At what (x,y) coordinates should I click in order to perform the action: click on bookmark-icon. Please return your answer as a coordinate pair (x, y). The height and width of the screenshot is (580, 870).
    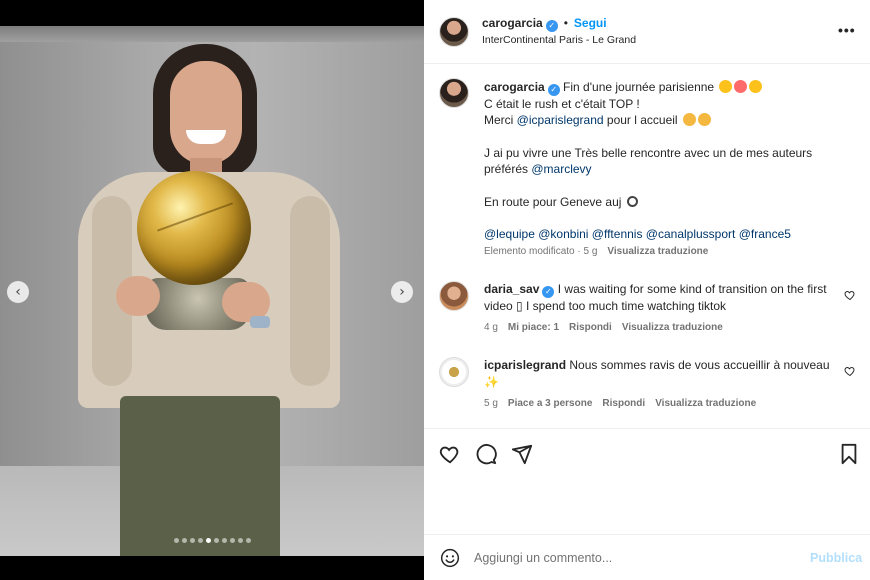
    Looking at the image, I should click on (849, 454).